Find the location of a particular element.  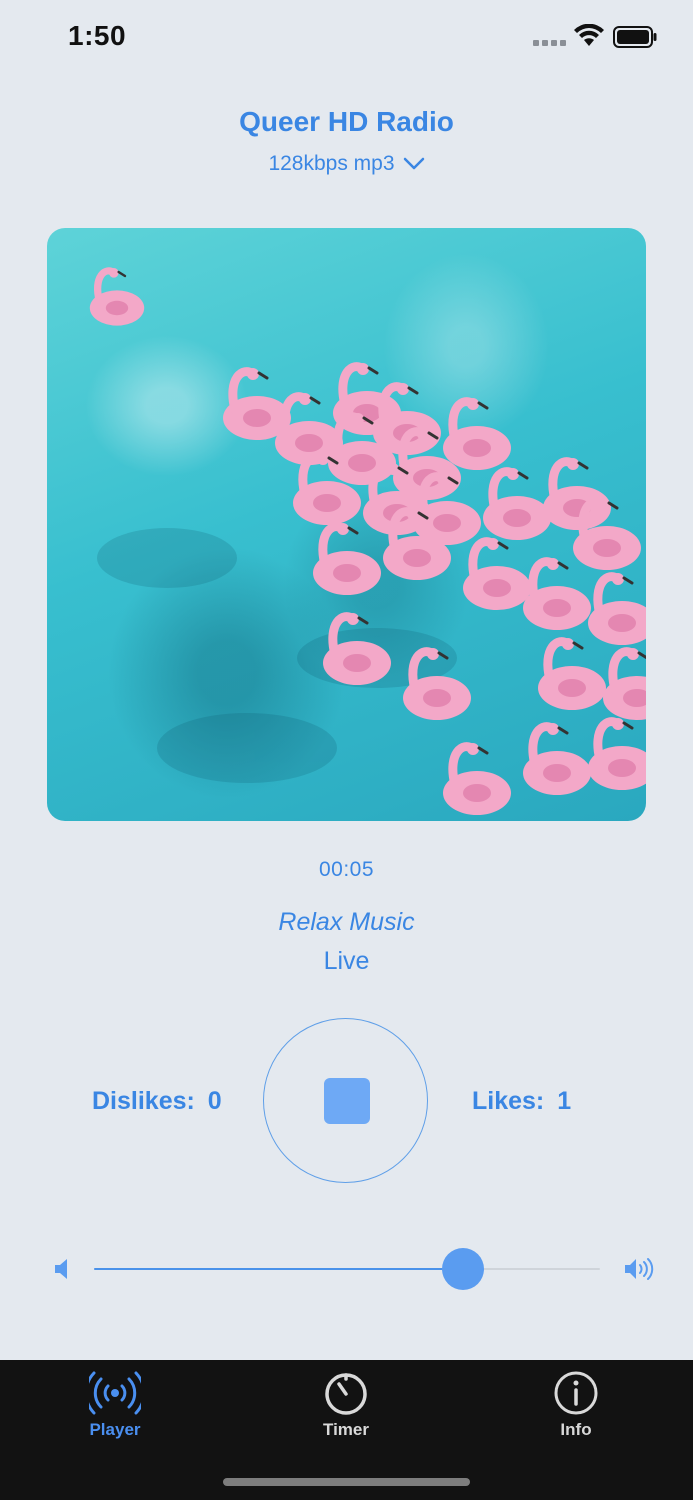

timer-icon is located at coordinates (346, 1394).